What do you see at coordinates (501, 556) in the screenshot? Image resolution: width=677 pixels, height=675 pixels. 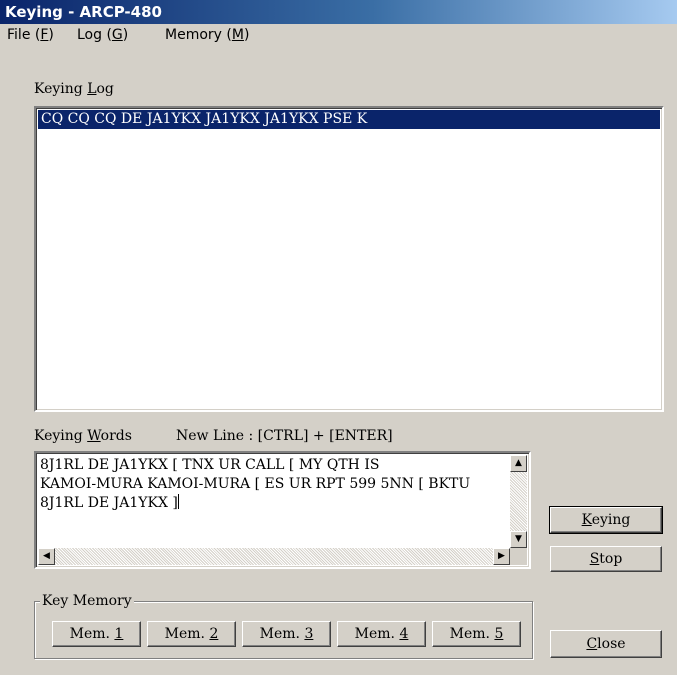 I see `scroll-right-icon: ▶` at bounding box center [501, 556].